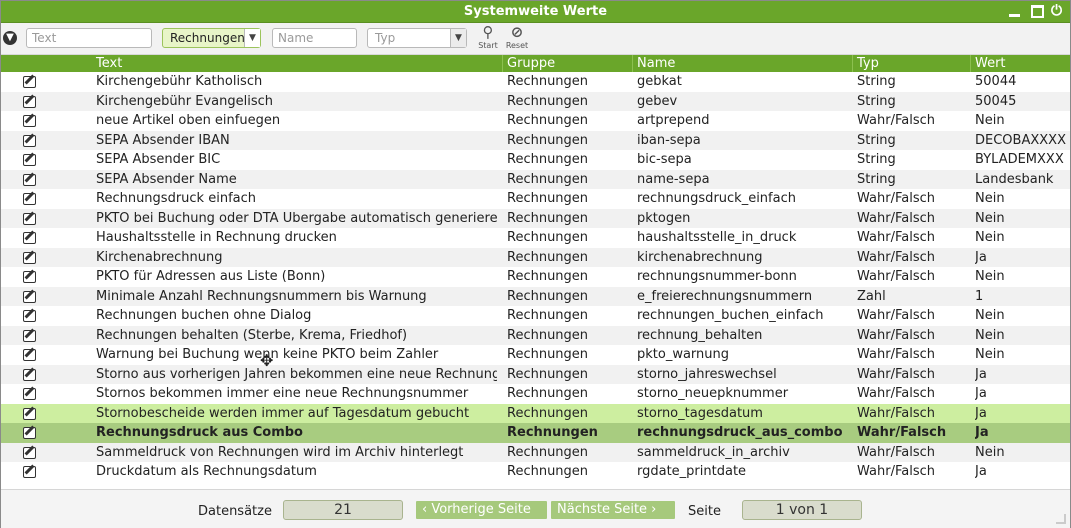 This screenshot has width=1071, height=528. Describe the element at coordinates (692, 471) in the screenshot. I see `cell-name: rgdate_printdate` at that location.